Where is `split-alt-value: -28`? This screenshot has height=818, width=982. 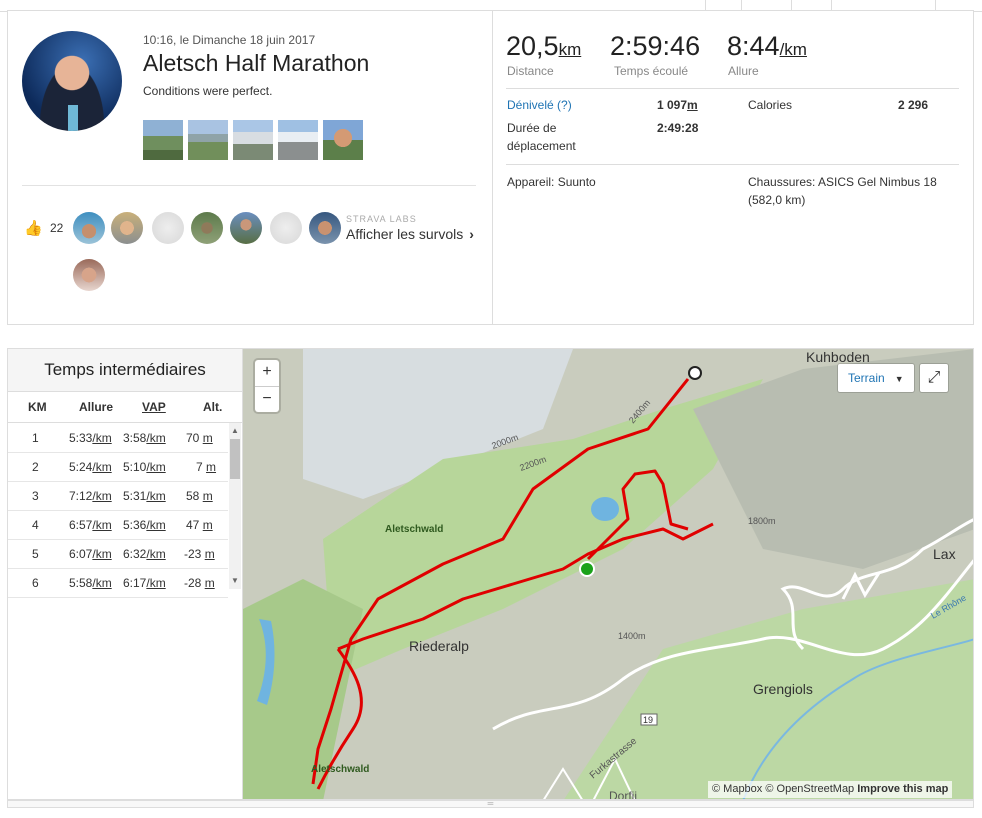
split-alt-value: -28 is located at coordinates (193, 583).